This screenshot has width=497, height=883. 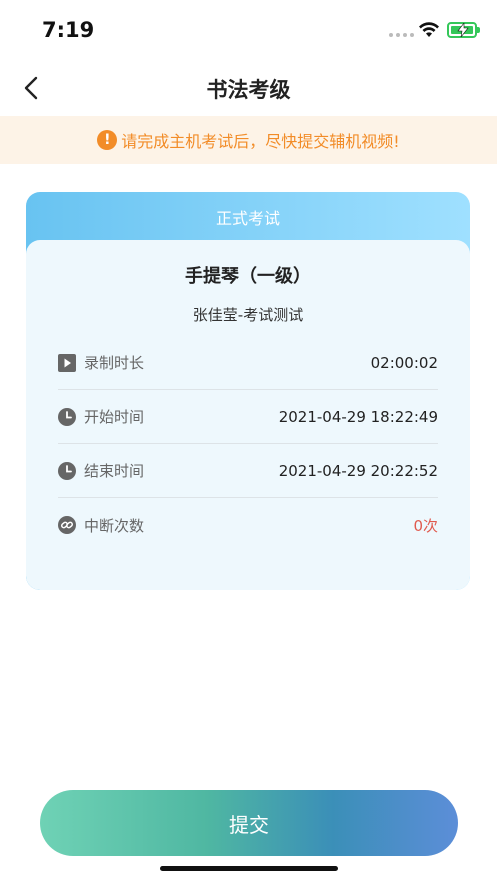 I want to click on notice-text: 请完成主机考试后，尽快提交辅机视频!, so click(x=260, y=141).